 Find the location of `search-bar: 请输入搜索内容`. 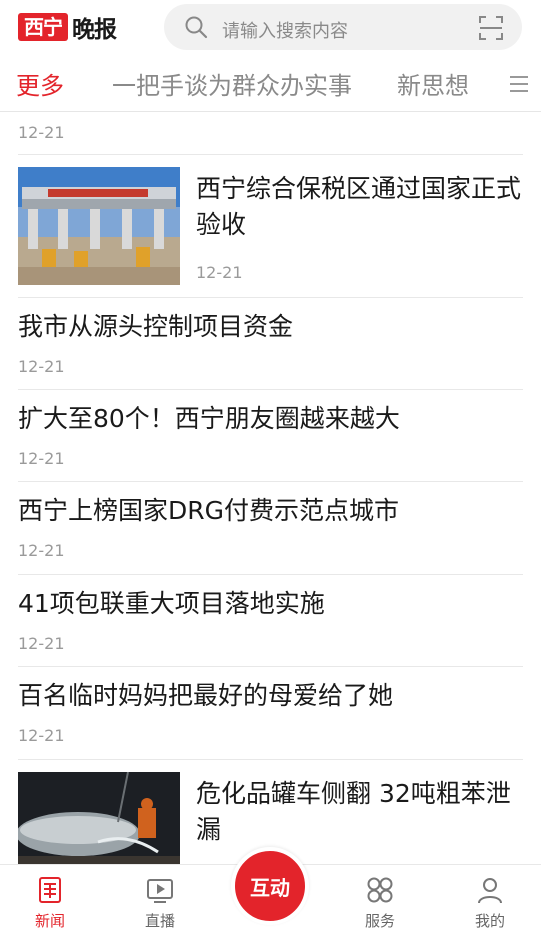

search-bar: 请输入搜索内容 is located at coordinates (343, 27).